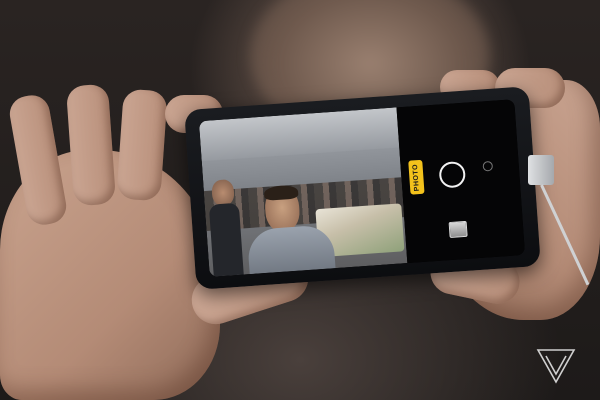 The height and width of the screenshot is (400, 600). Describe the element at coordinates (556, 366) in the screenshot. I see `verge-logo-icon` at that location.